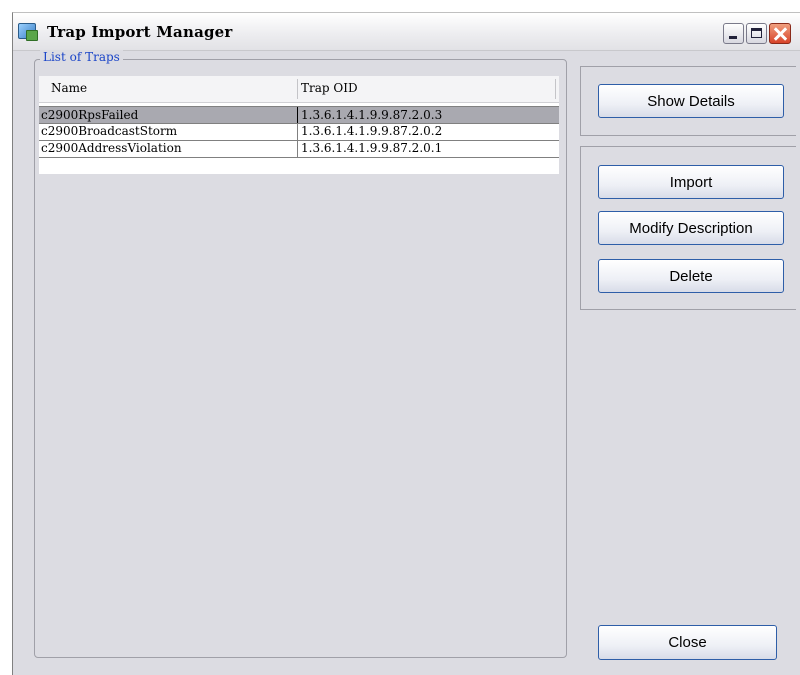 This screenshot has width=800, height=675. What do you see at coordinates (109, 131) in the screenshot?
I see `cell-name: c2900BroadcastStorm` at bounding box center [109, 131].